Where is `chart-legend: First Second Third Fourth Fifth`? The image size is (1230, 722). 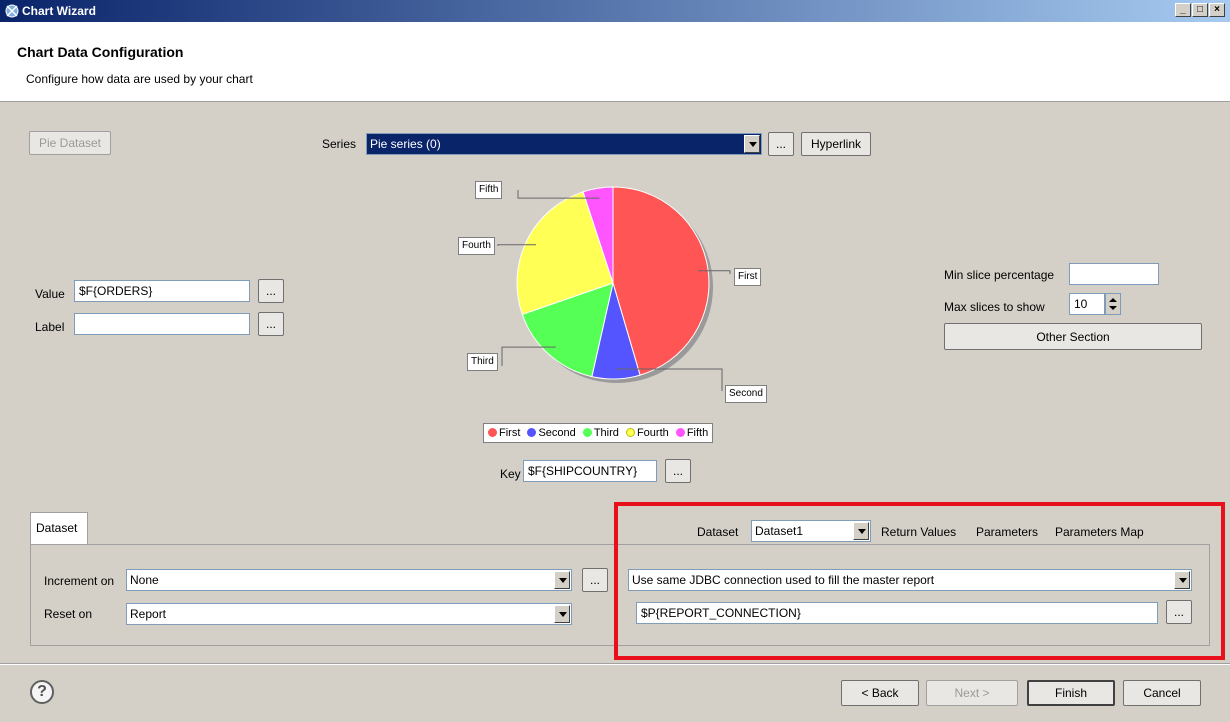 chart-legend: First Second Third Fourth Fifth is located at coordinates (598, 433).